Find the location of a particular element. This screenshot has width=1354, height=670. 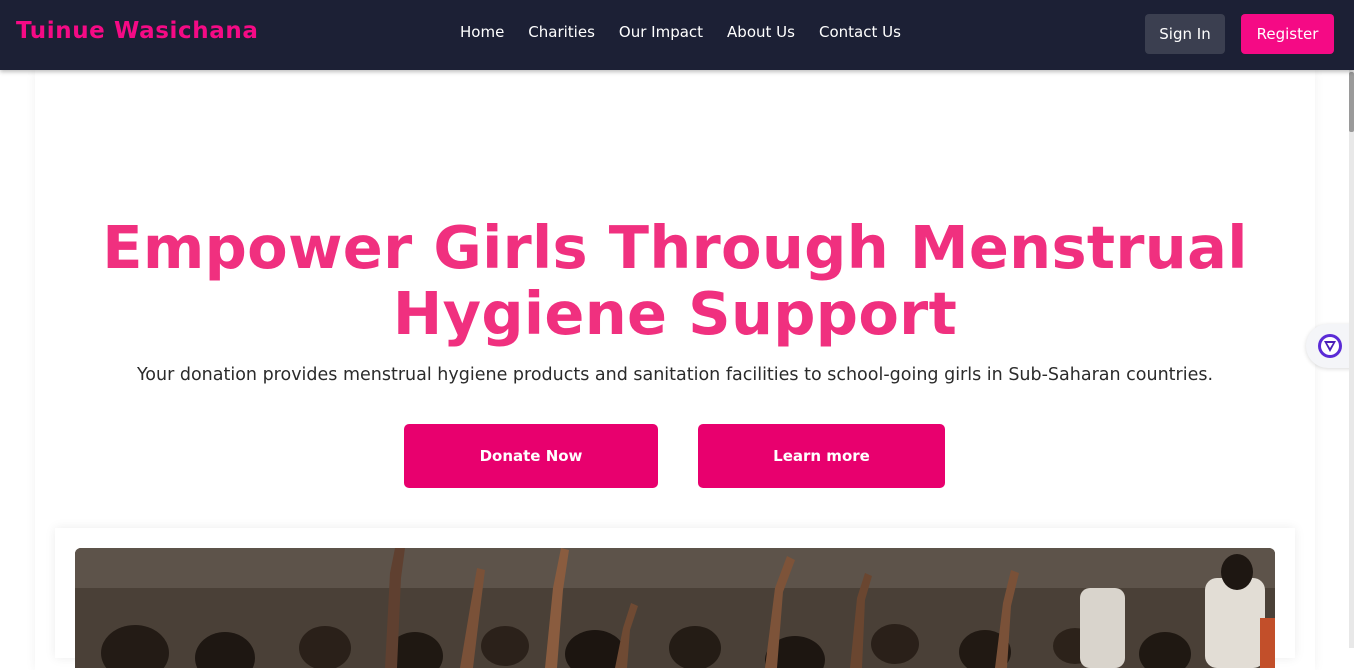

shield-v-icon is located at coordinates (1330, 346).